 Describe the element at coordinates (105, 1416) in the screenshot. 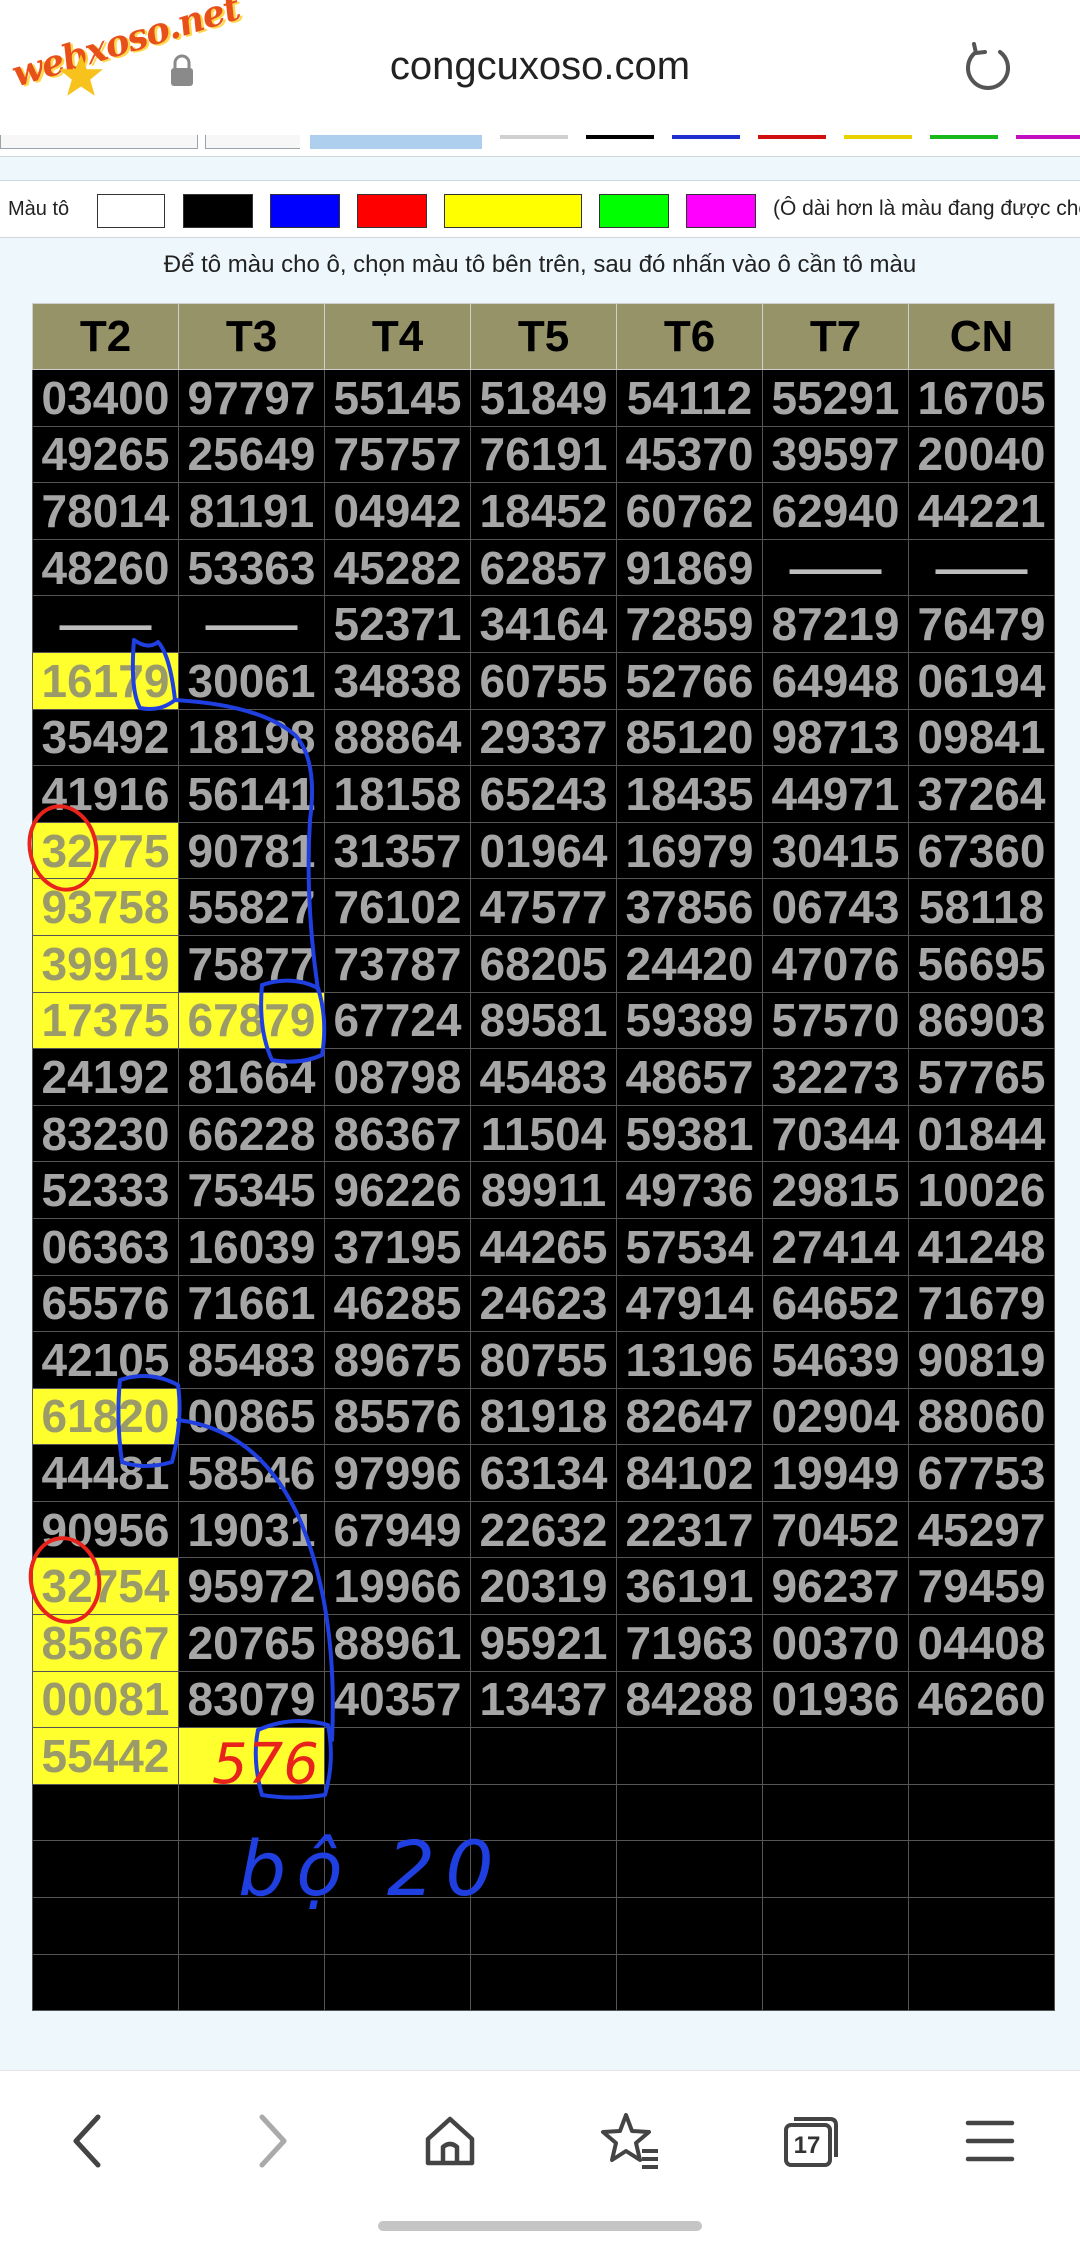

I see `grid-cell: 61820` at that location.